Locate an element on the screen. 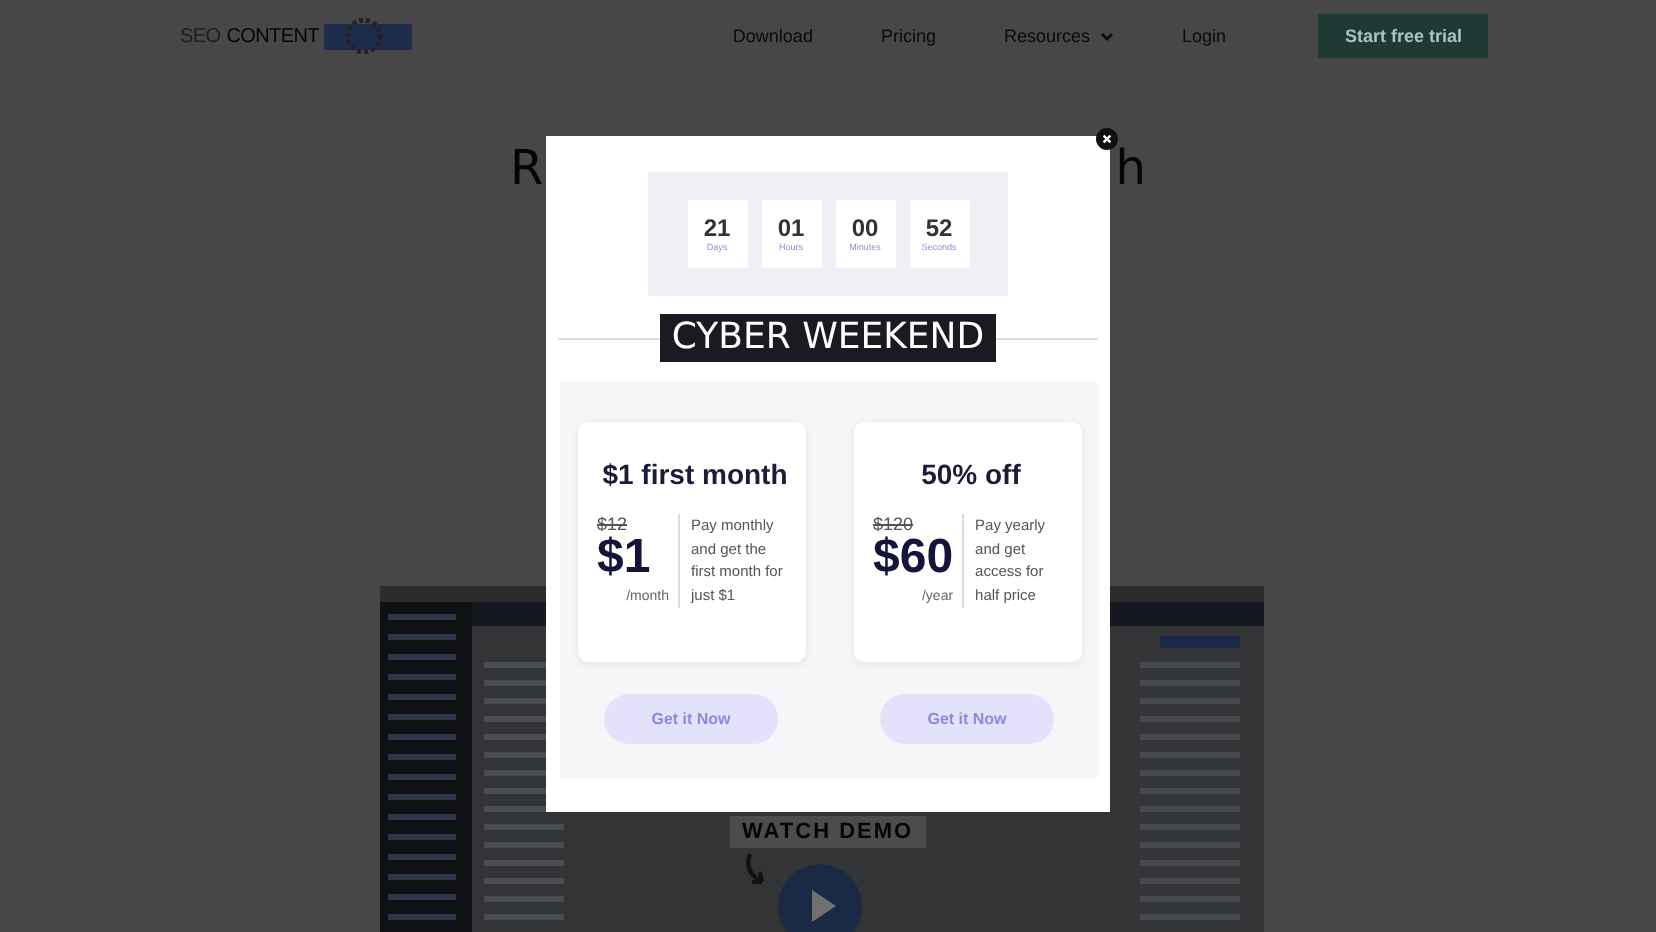 The height and width of the screenshot is (932, 1656). start-trial-button: Start free trial is located at coordinates (1403, 36).